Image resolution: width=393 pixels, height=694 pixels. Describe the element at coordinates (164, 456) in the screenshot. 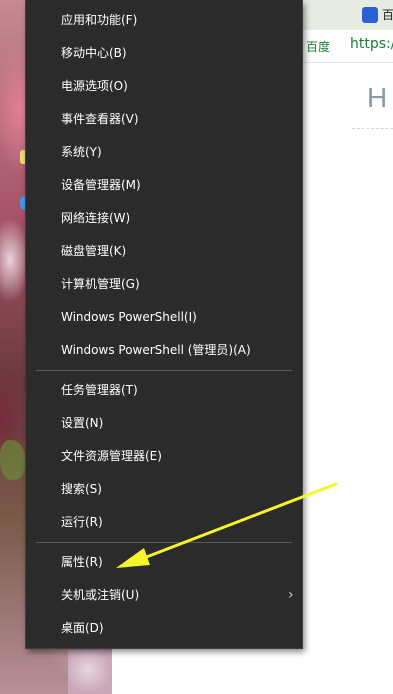

I see `menu-item-file-explorer: 文件资源管理器(E)` at that location.